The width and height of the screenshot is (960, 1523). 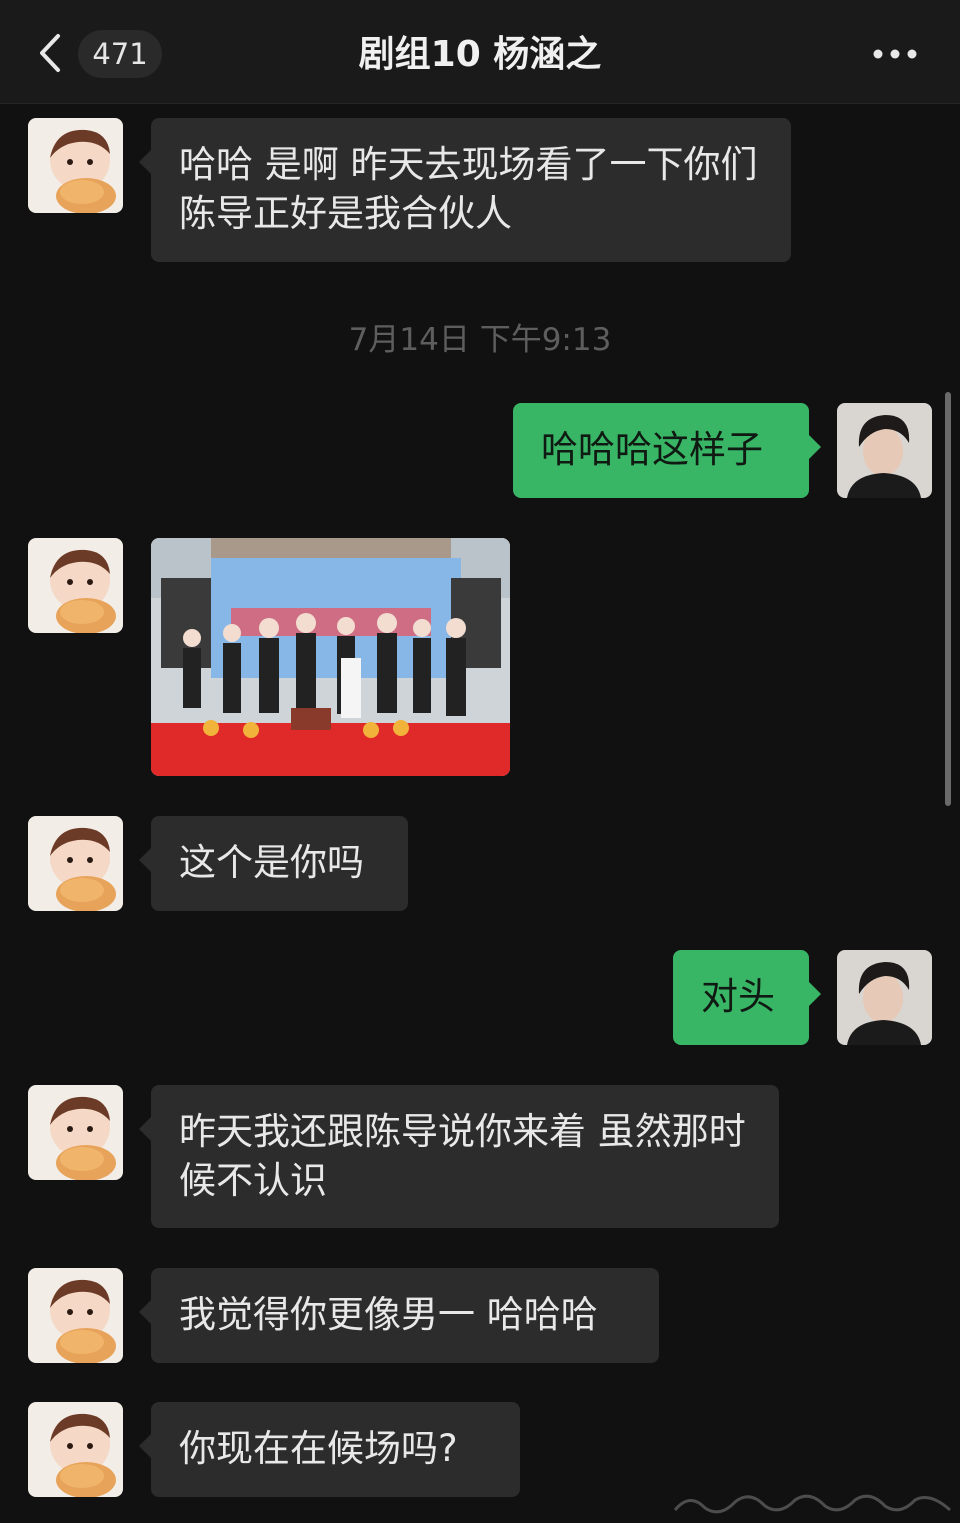 What do you see at coordinates (399, 1315) in the screenshot?
I see `message-bubble-incoming: 我觉得你更像男一 哈哈哈` at bounding box center [399, 1315].